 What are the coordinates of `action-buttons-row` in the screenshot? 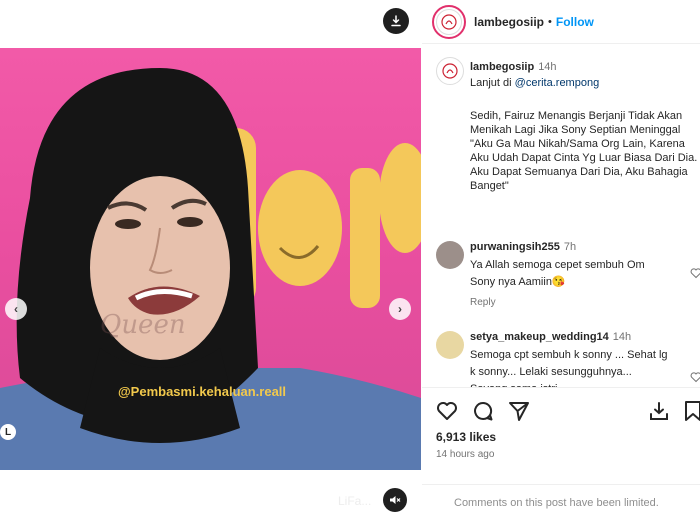 It's located at (568, 411).